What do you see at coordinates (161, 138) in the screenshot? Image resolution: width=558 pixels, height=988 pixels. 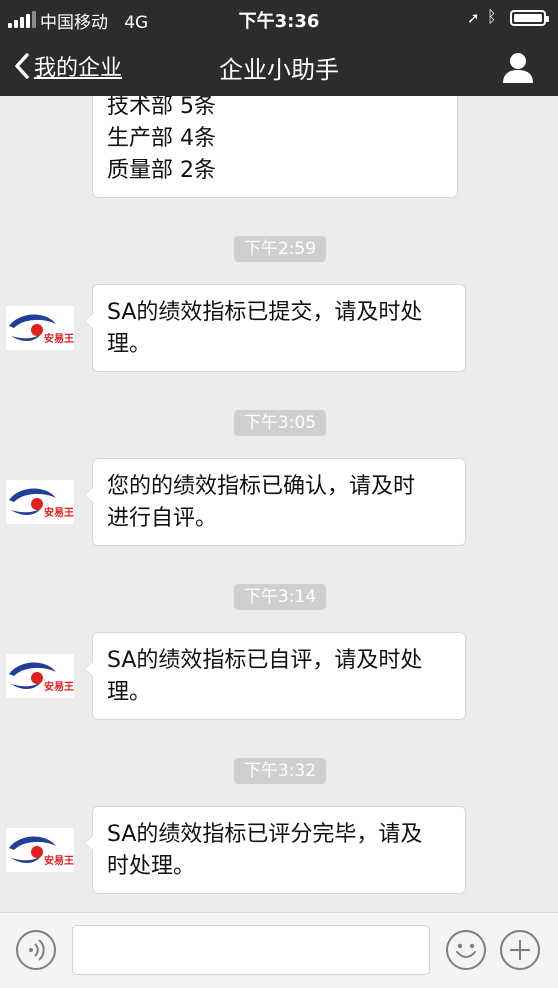 I see `message-line: 生产部 4条` at bounding box center [161, 138].